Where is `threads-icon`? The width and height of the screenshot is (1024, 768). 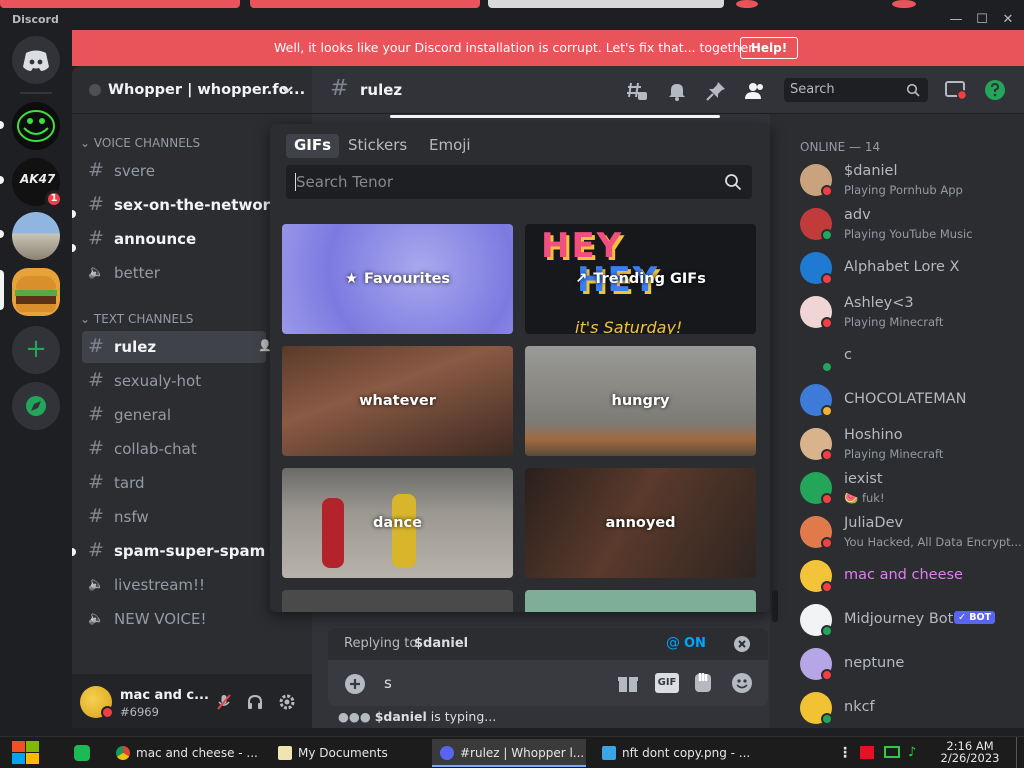 threads-icon is located at coordinates (637, 91).